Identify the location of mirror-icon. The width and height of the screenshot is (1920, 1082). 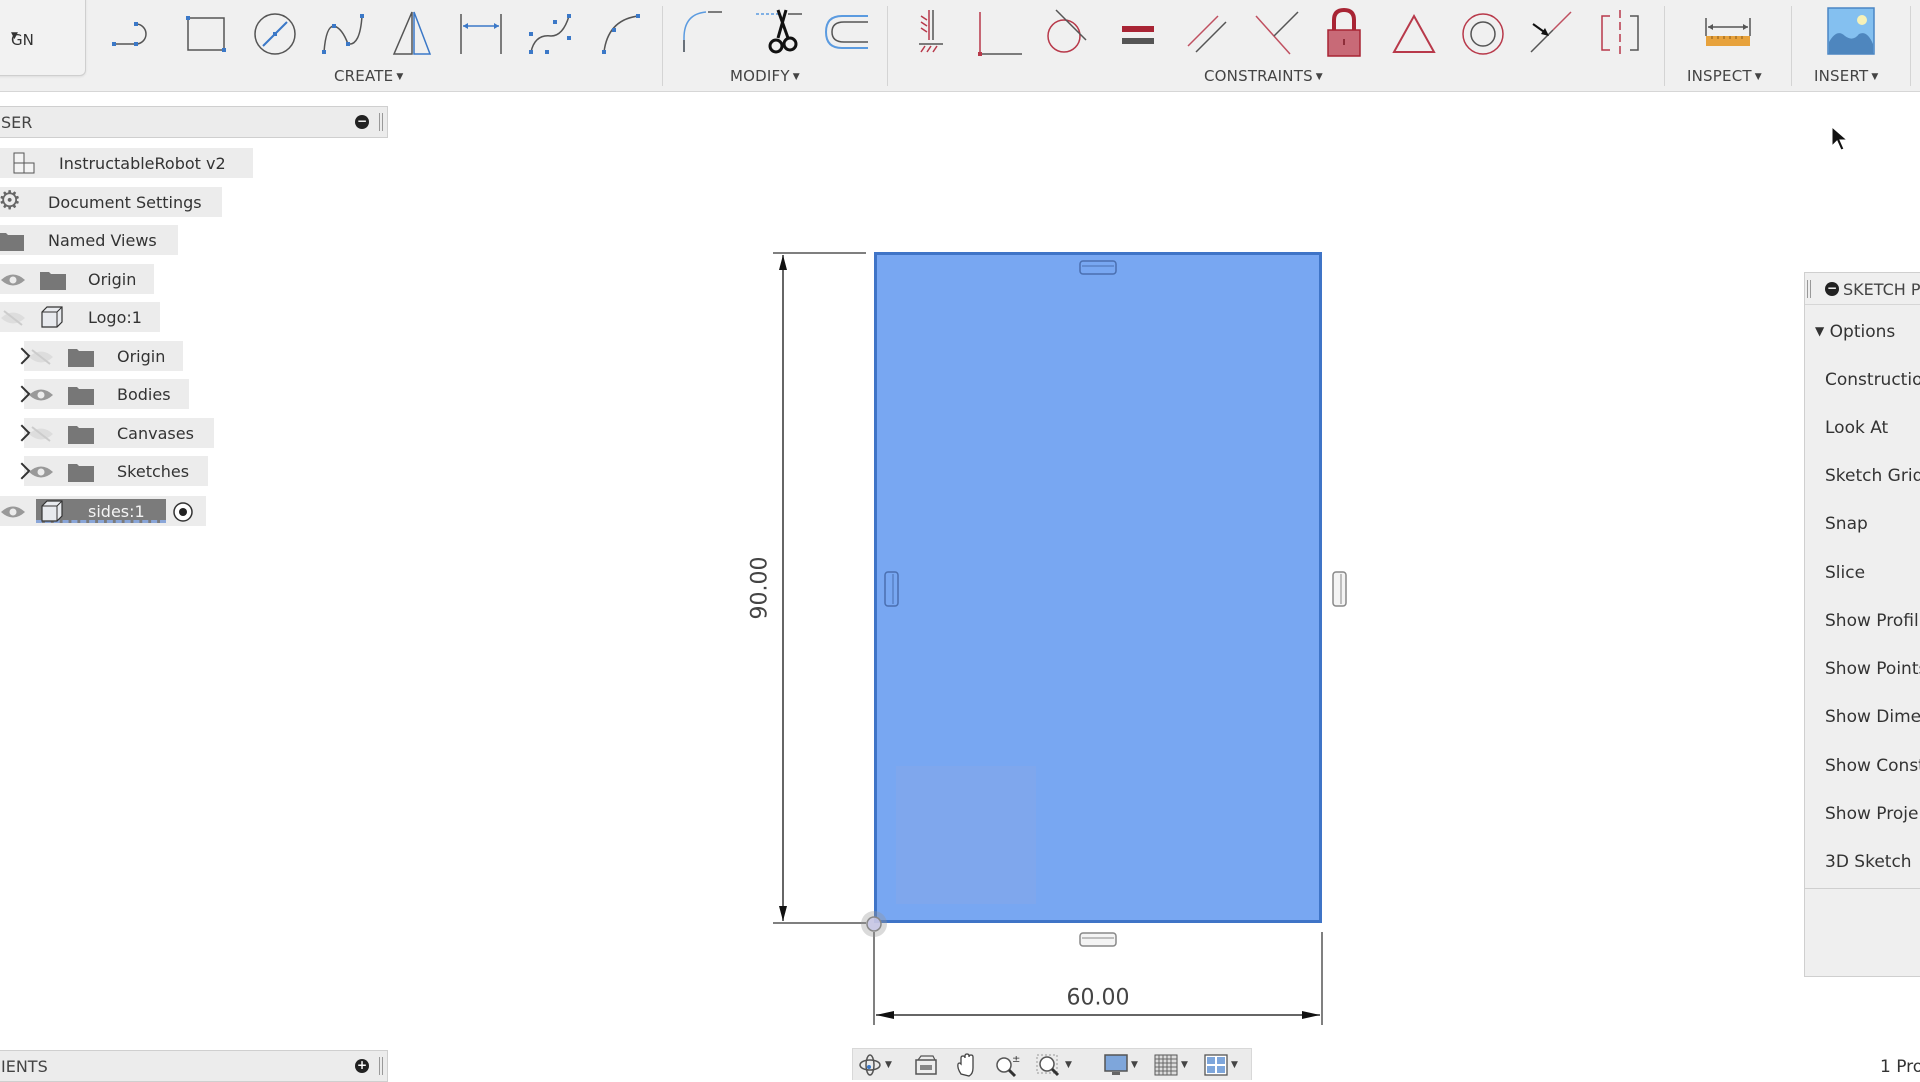
(412, 32).